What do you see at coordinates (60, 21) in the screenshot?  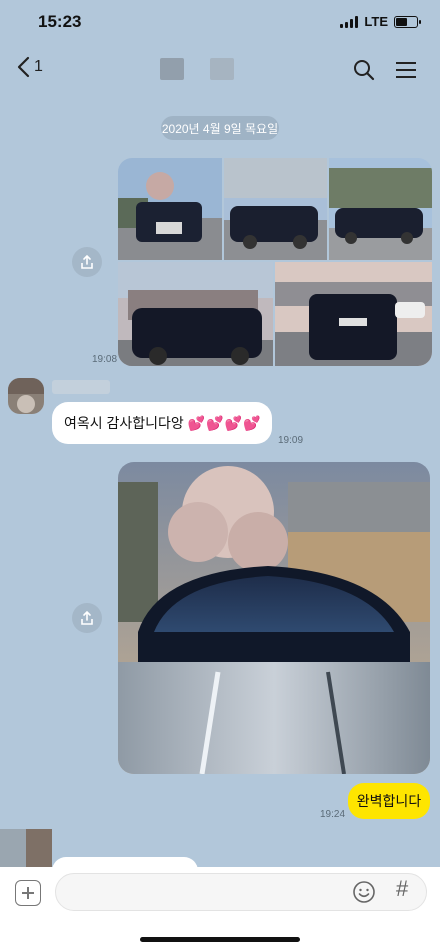 I see `status-time: 15:23` at bounding box center [60, 21].